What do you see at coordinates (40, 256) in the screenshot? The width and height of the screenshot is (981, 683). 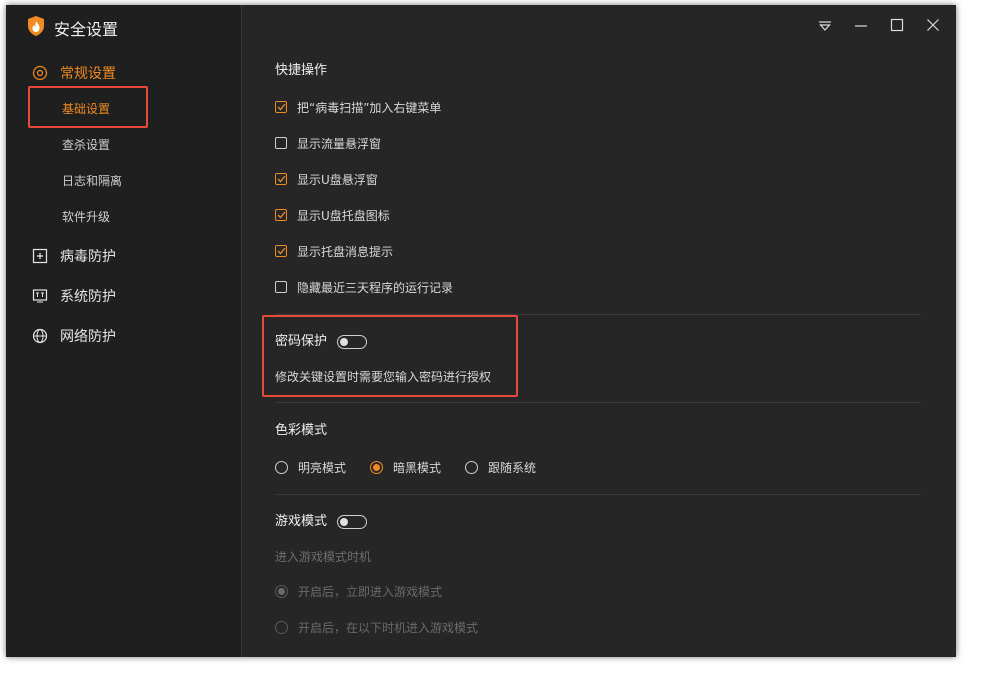 I see `plus-square-icon` at bounding box center [40, 256].